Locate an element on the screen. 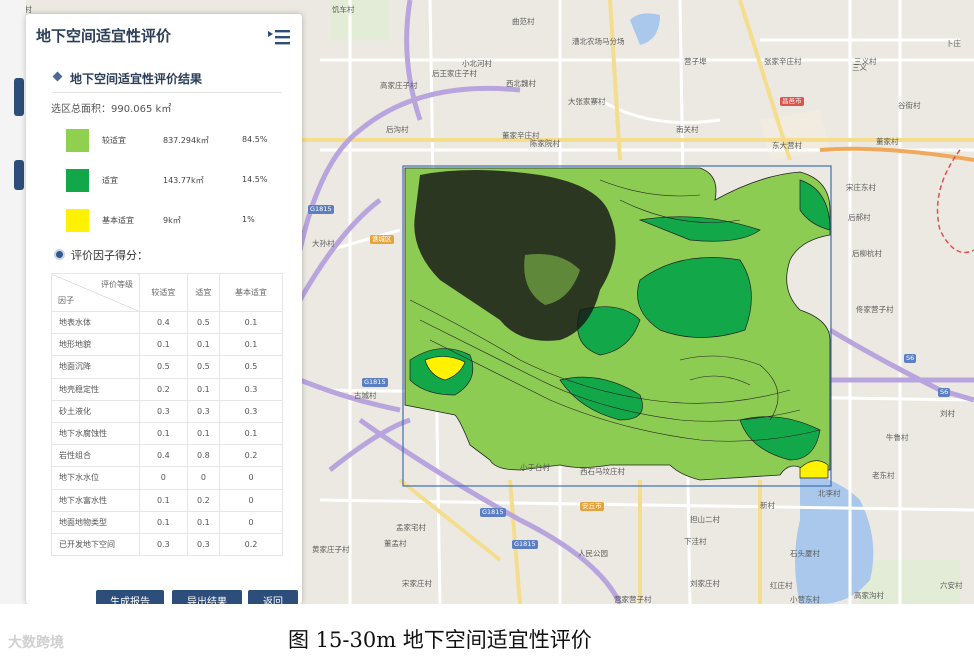  result-row: 基本适宜 9k㎡ 1% is located at coordinates (171, 221).